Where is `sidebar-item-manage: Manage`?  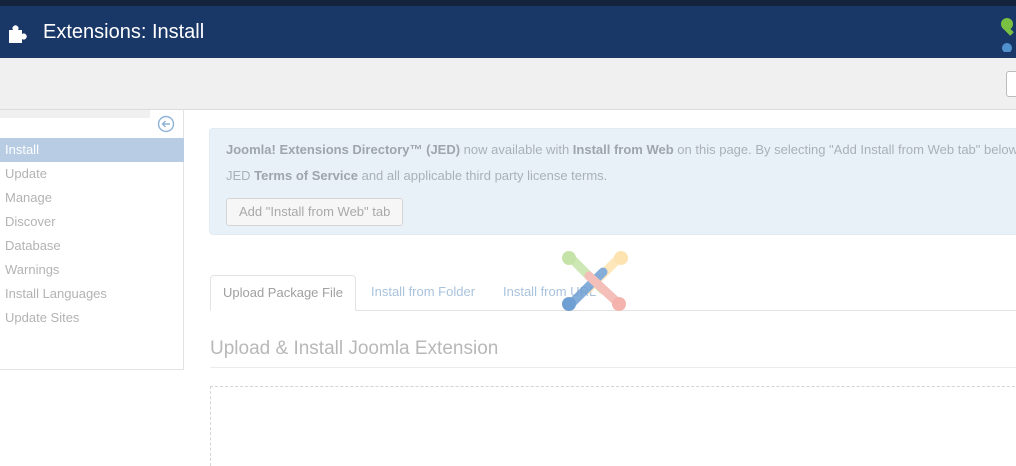
sidebar-item-manage: Manage is located at coordinates (92, 198).